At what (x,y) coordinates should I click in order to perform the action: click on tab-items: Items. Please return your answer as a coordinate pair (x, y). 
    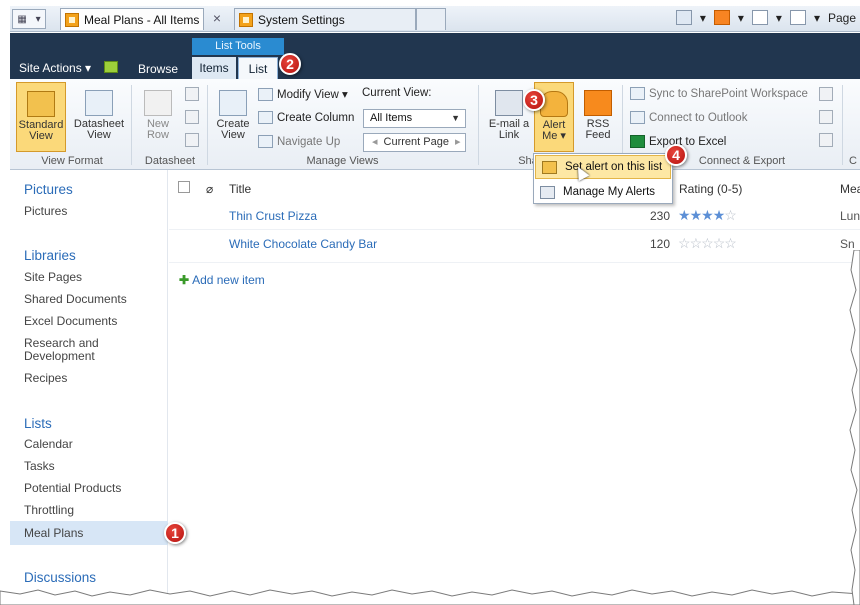
    Looking at the image, I should click on (214, 68).